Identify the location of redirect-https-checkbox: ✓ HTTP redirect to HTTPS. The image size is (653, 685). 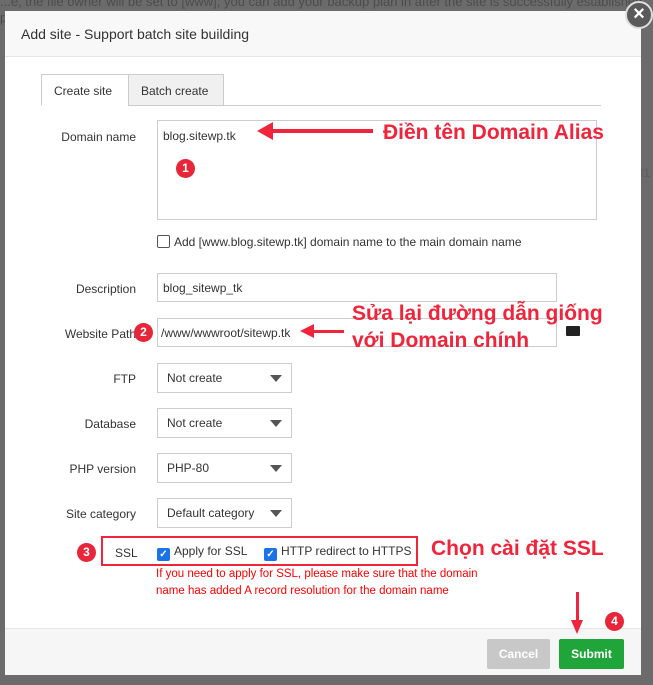
(337, 552).